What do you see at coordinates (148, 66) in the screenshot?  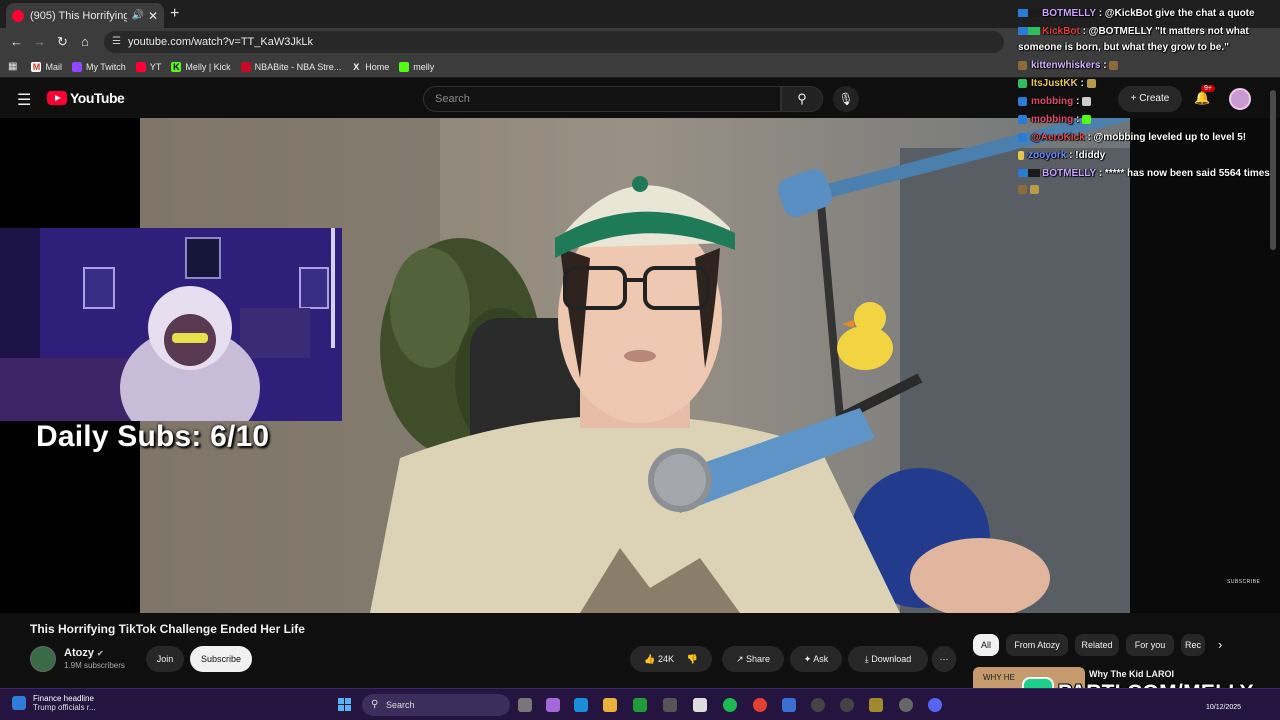 I see `bookmark-yt: YT` at bounding box center [148, 66].